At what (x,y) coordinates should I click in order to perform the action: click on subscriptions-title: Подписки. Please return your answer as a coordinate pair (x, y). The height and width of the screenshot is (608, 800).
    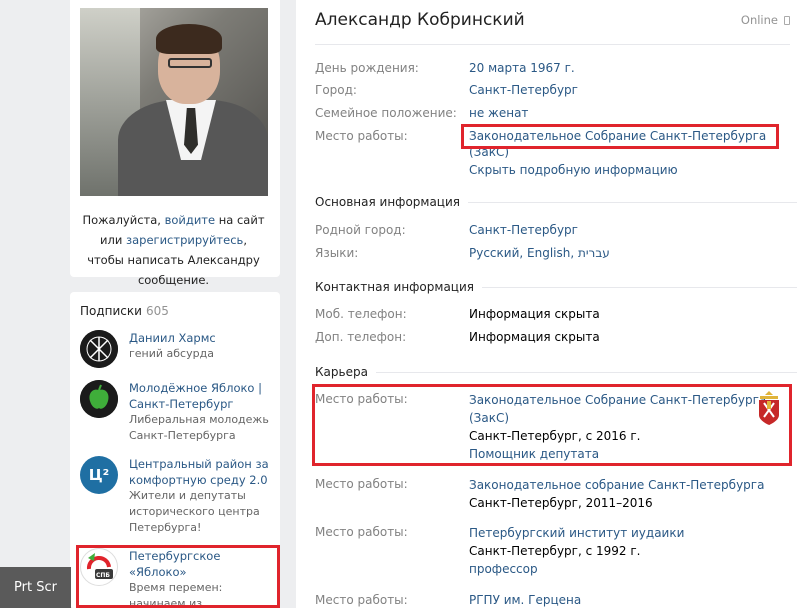
    Looking at the image, I should click on (111, 311).